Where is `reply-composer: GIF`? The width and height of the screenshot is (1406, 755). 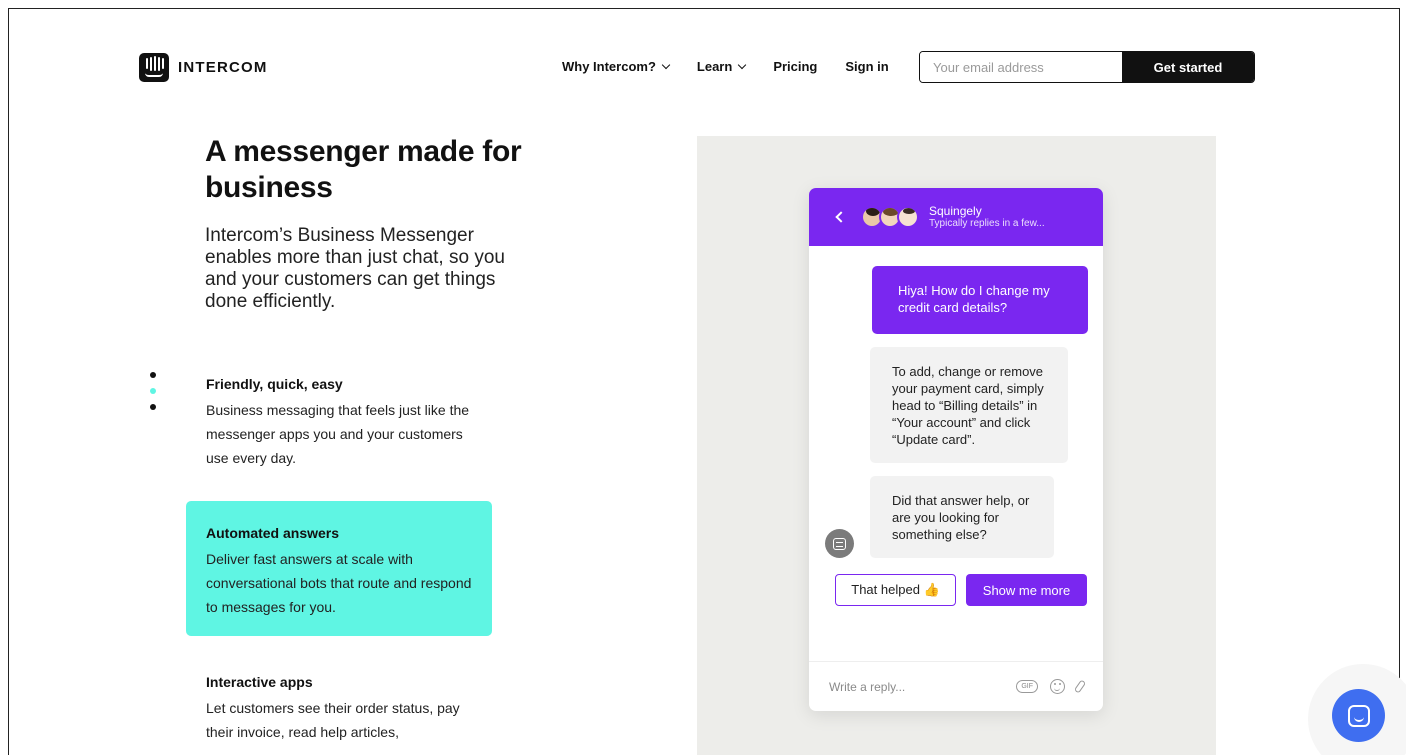
reply-composer: GIF is located at coordinates (956, 686).